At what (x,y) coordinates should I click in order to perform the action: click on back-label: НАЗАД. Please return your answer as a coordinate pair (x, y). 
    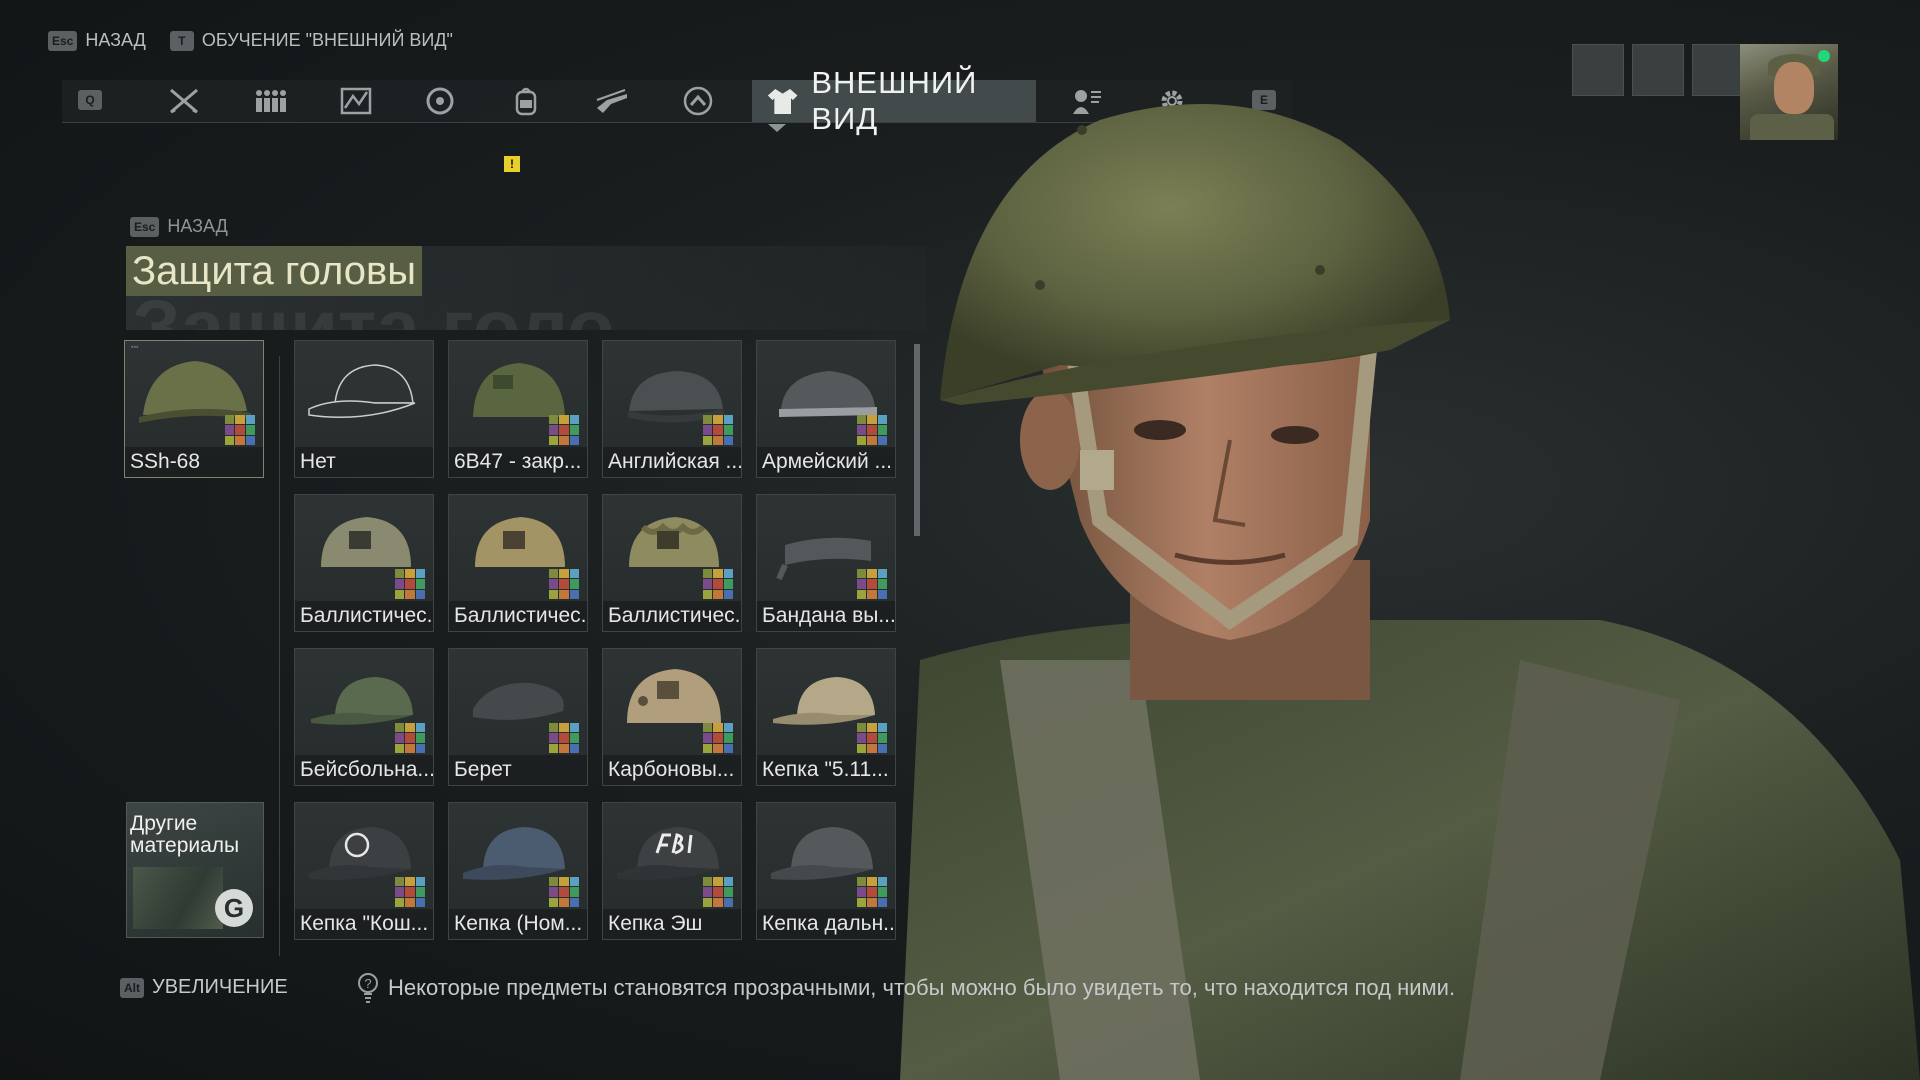
    Looking at the image, I should click on (115, 40).